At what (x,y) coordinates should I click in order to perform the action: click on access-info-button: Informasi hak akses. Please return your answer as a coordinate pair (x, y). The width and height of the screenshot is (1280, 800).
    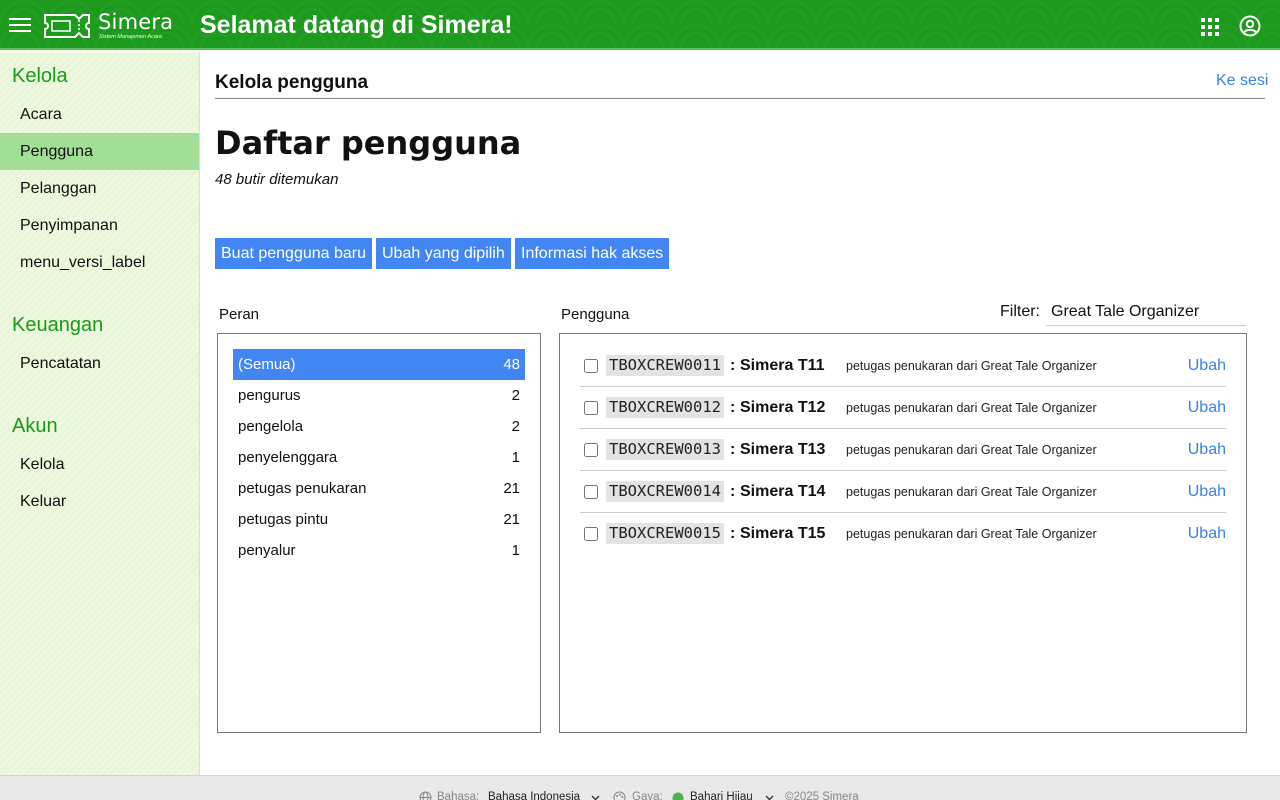
    Looking at the image, I should click on (592, 253).